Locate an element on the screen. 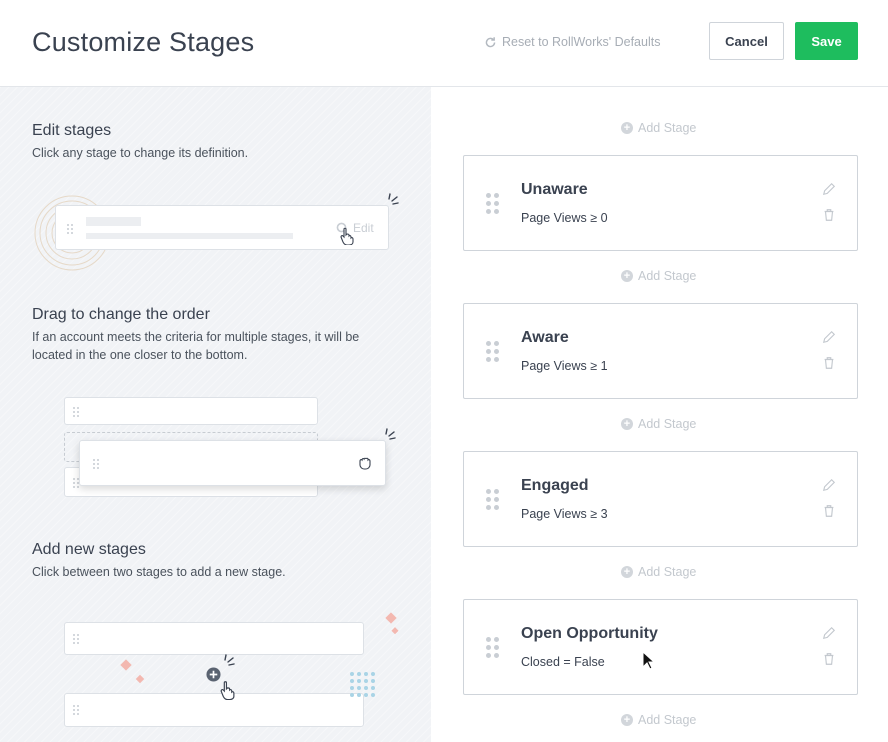  stage-card: Aware Page Views ≥ 1 is located at coordinates (660, 351).